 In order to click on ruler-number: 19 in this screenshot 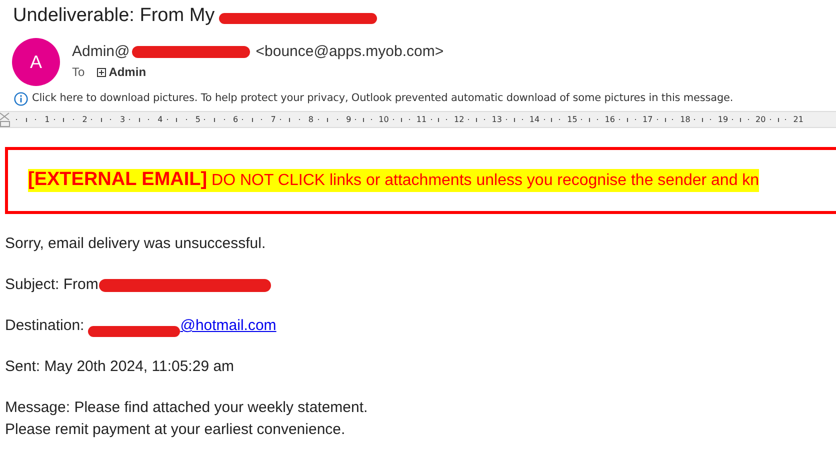, I will do `click(723, 120)`.